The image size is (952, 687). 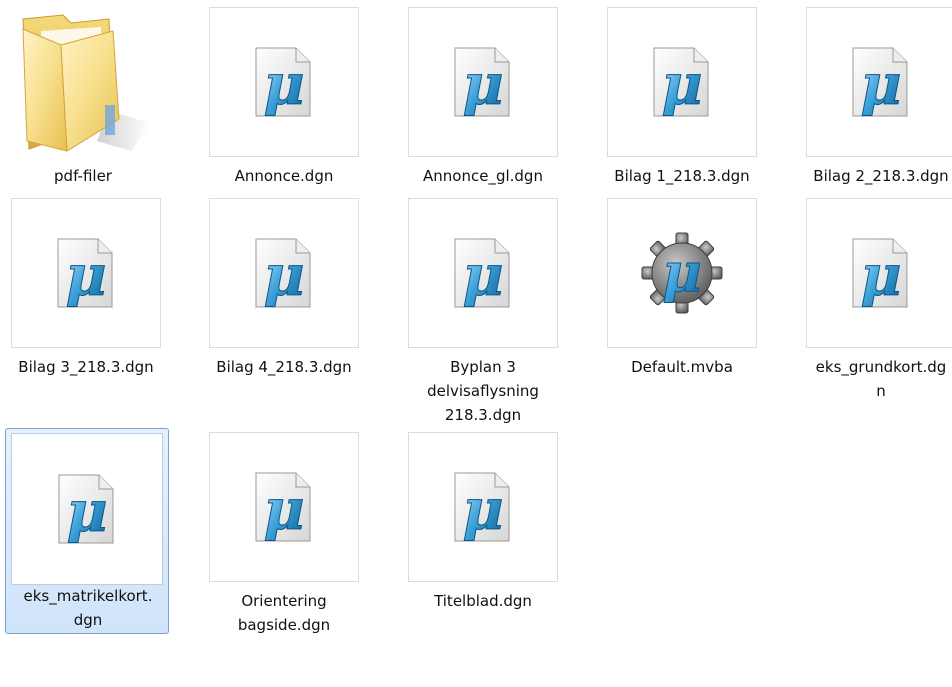 I want to click on item-label: Titelblad.dgn, so click(x=483, y=601).